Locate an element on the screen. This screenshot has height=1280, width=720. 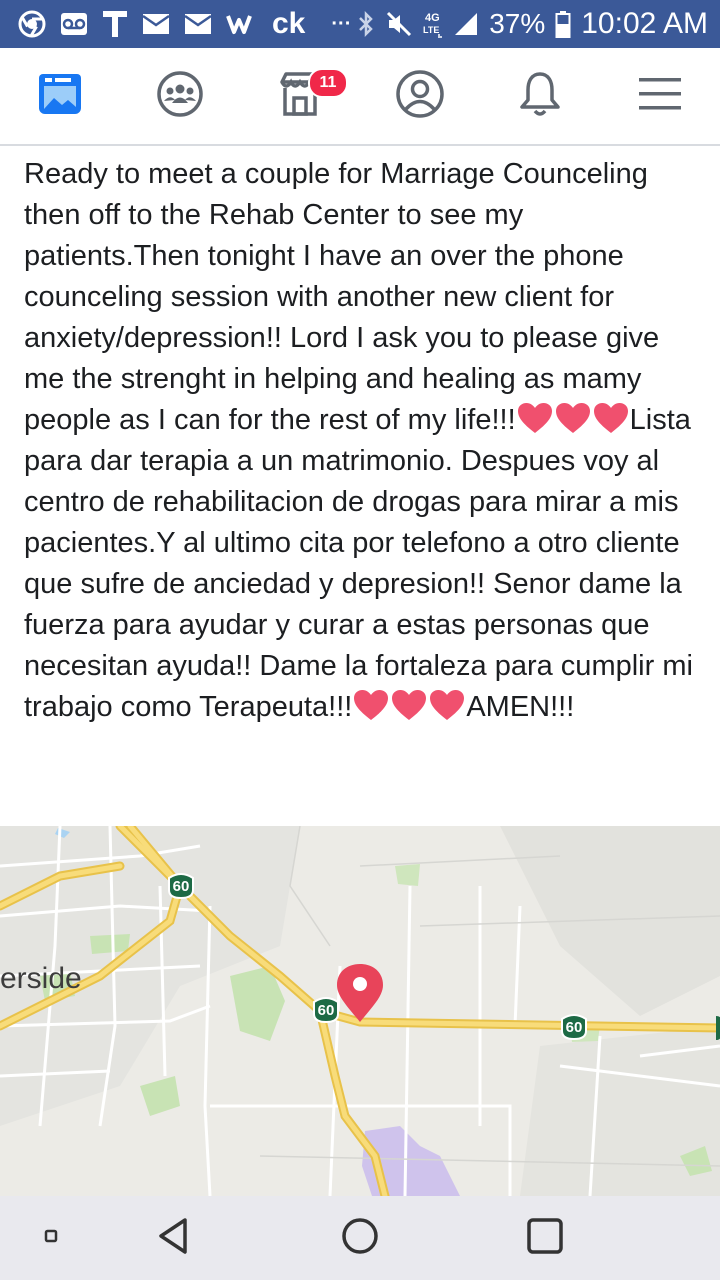
tab-notifications is located at coordinates (540, 96).